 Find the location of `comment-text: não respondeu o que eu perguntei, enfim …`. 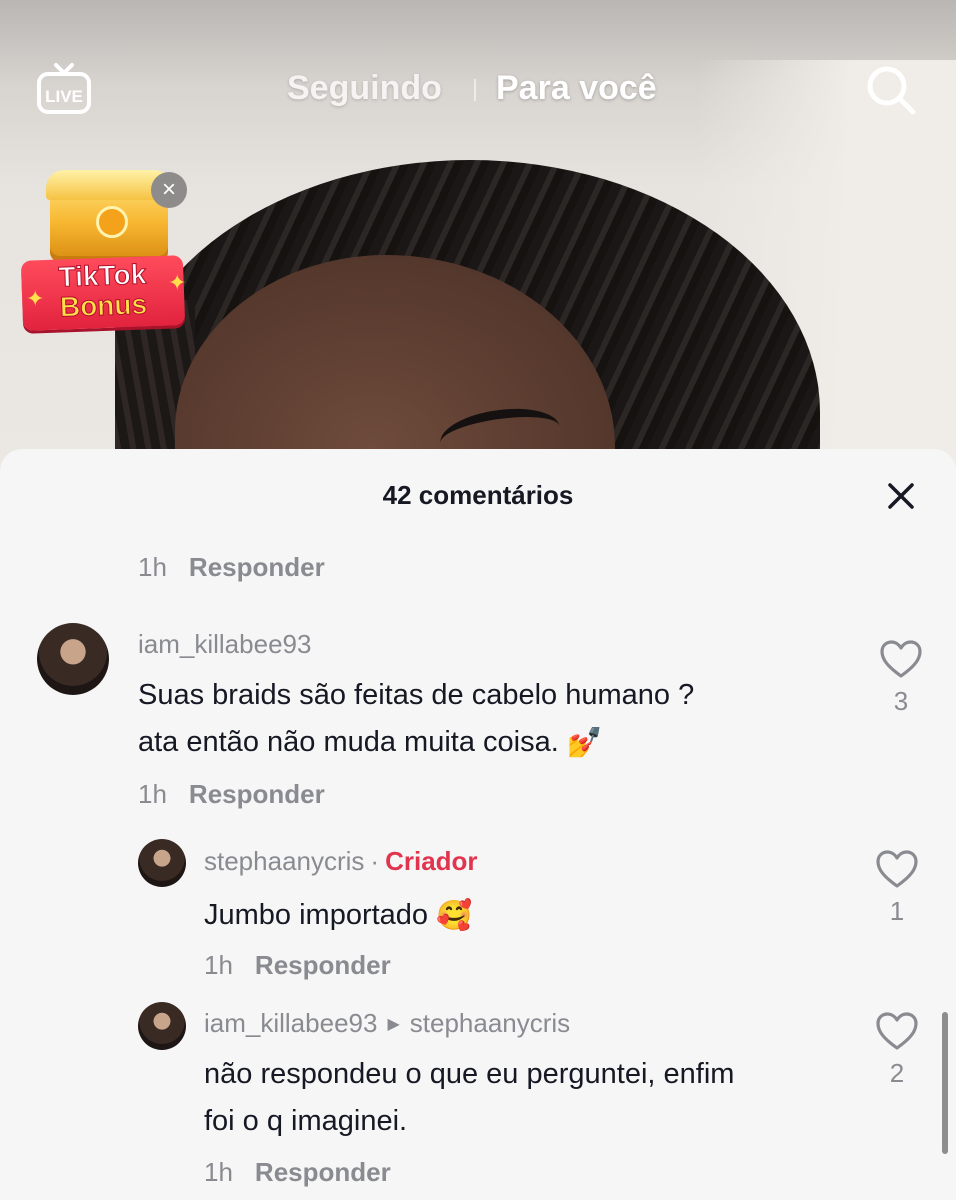

comment-text: não respondeu o que eu perguntei, enfim … is located at coordinates (469, 1098).